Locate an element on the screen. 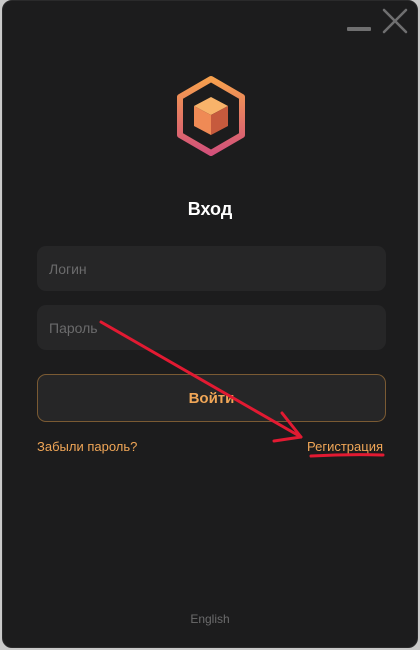 This screenshot has height=650, width=420. password-field is located at coordinates (211, 327).